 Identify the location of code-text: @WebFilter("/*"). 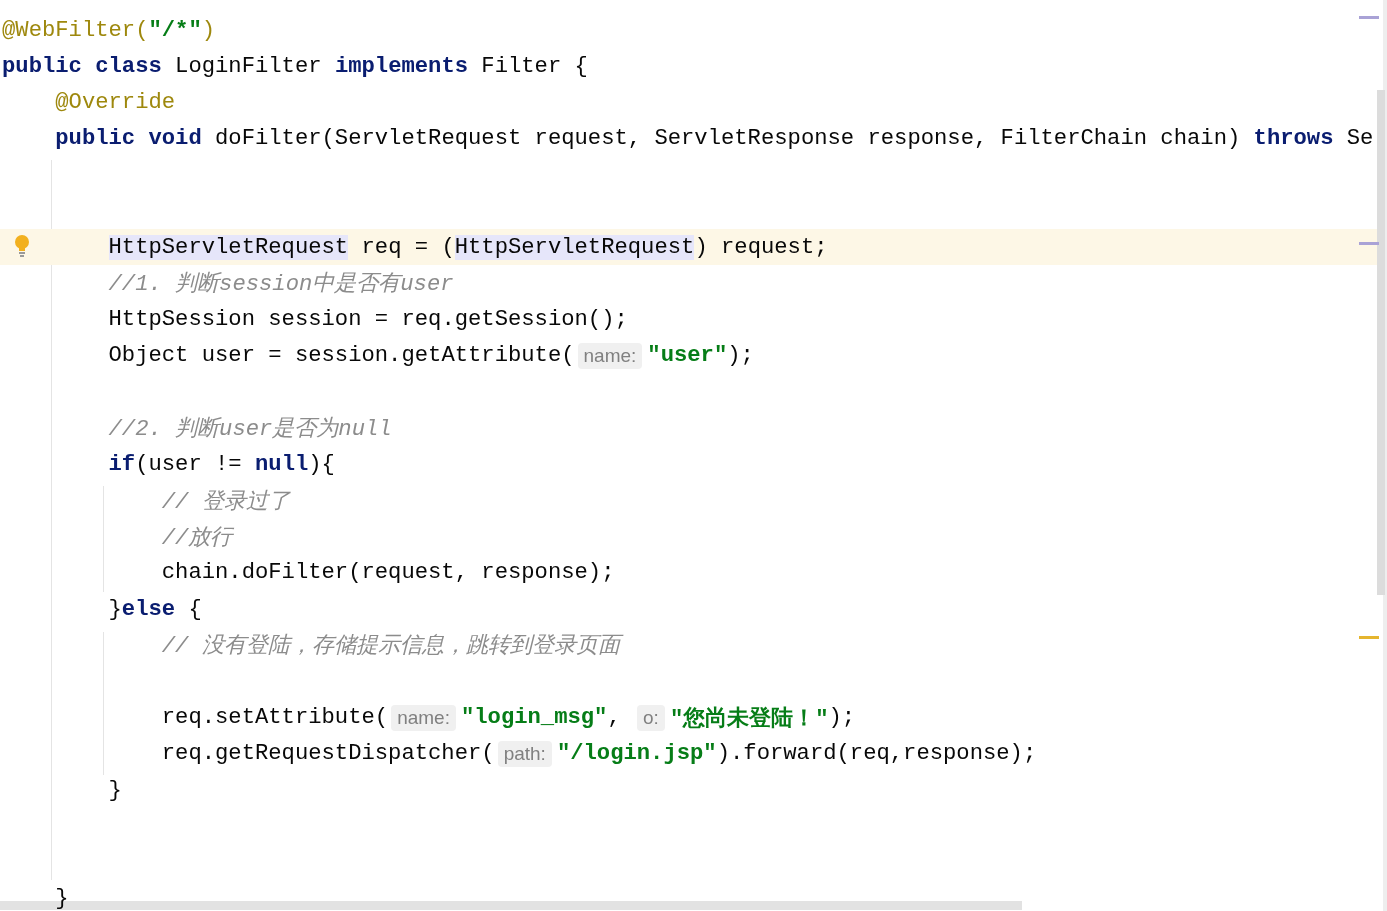
(109, 30).